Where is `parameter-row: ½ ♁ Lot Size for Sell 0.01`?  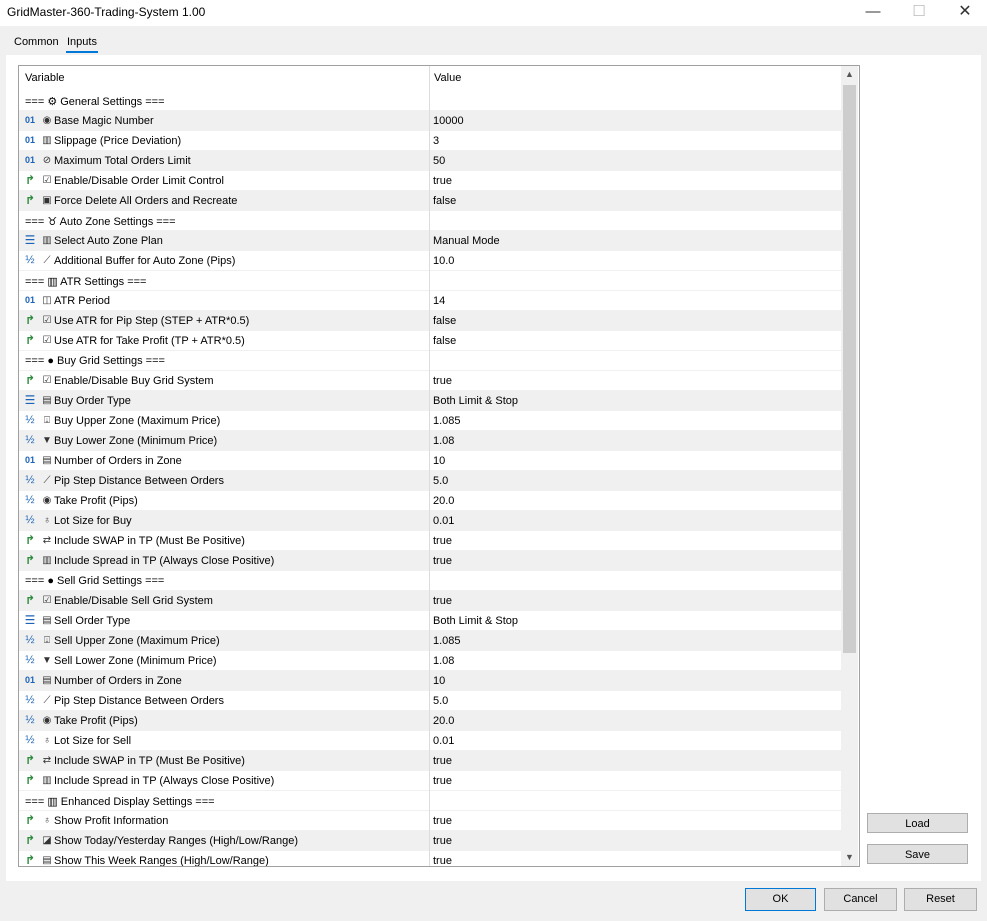 parameter-row: ½ ♁ Lot Size for Sell 0.01 is located at coordinates (430, 741).